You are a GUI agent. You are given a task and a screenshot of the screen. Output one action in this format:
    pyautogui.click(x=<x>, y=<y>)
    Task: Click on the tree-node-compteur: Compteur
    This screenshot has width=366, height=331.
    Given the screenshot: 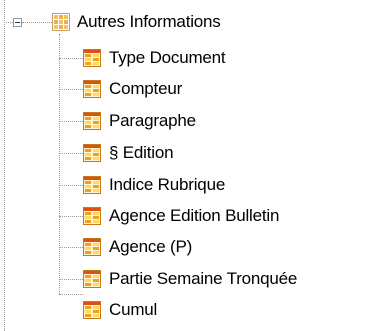 What is the action you would take?
    pyautogui.click(x=132, y=89)
    